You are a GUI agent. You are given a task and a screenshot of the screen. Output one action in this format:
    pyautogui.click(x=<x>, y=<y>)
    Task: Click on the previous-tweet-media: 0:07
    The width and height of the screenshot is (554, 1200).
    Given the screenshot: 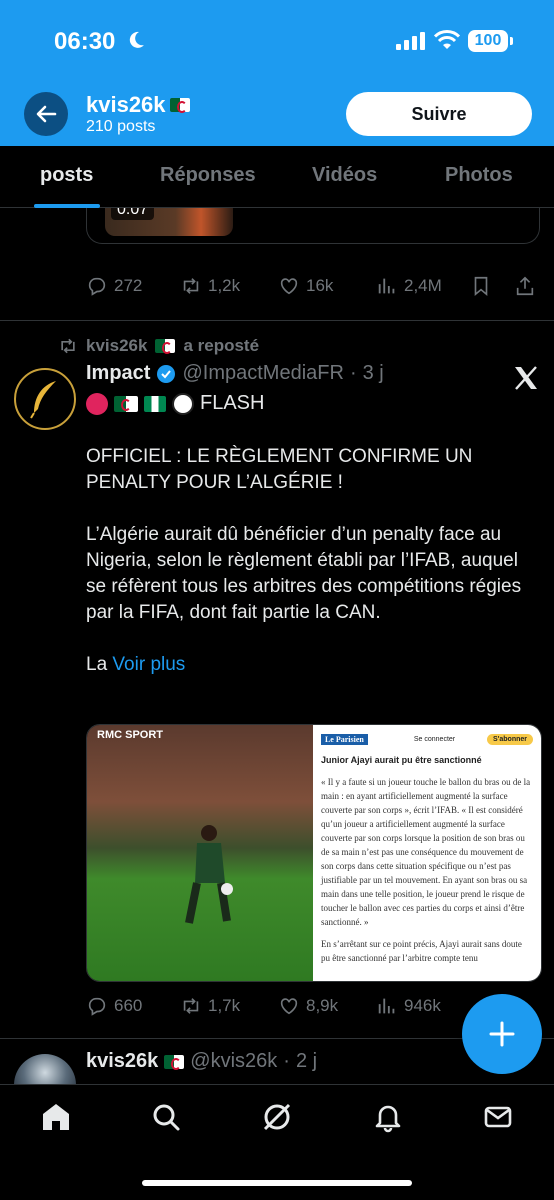 What is the action you would take?
    pyautogui.click(x=313, y=226)
    